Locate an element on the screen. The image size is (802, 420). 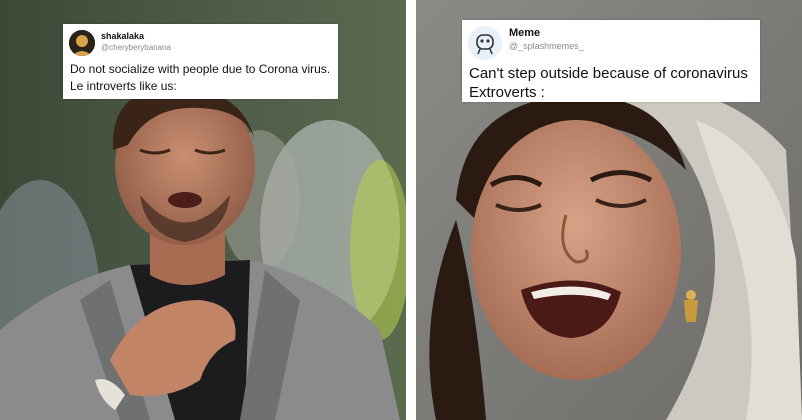
display-name: Meme is located at coordinates (524, 33).